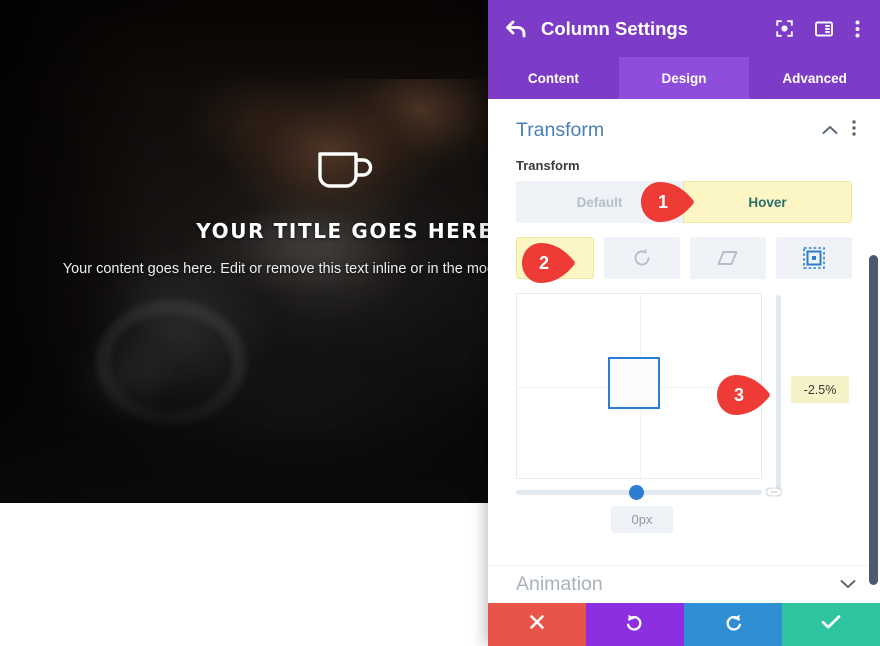  What do you see at coordinates (784, 28) in the screenshot?
I see `focus-target-icon` at bounding box center [784, 28].